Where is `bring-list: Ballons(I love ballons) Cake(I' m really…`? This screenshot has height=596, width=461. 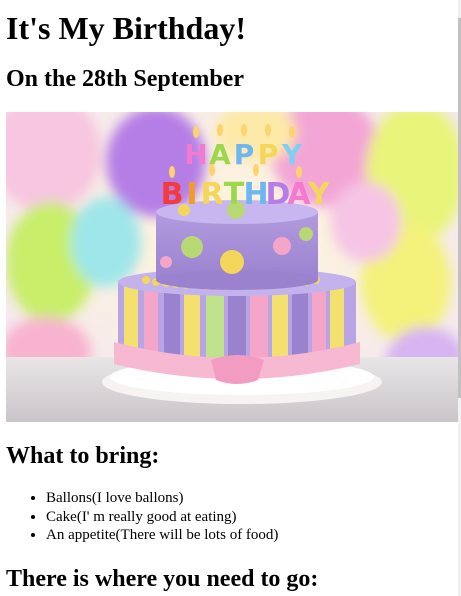 bring-list: Ballons(I love ballons) Cake(I' m really… is located at coordinates (142, 517).